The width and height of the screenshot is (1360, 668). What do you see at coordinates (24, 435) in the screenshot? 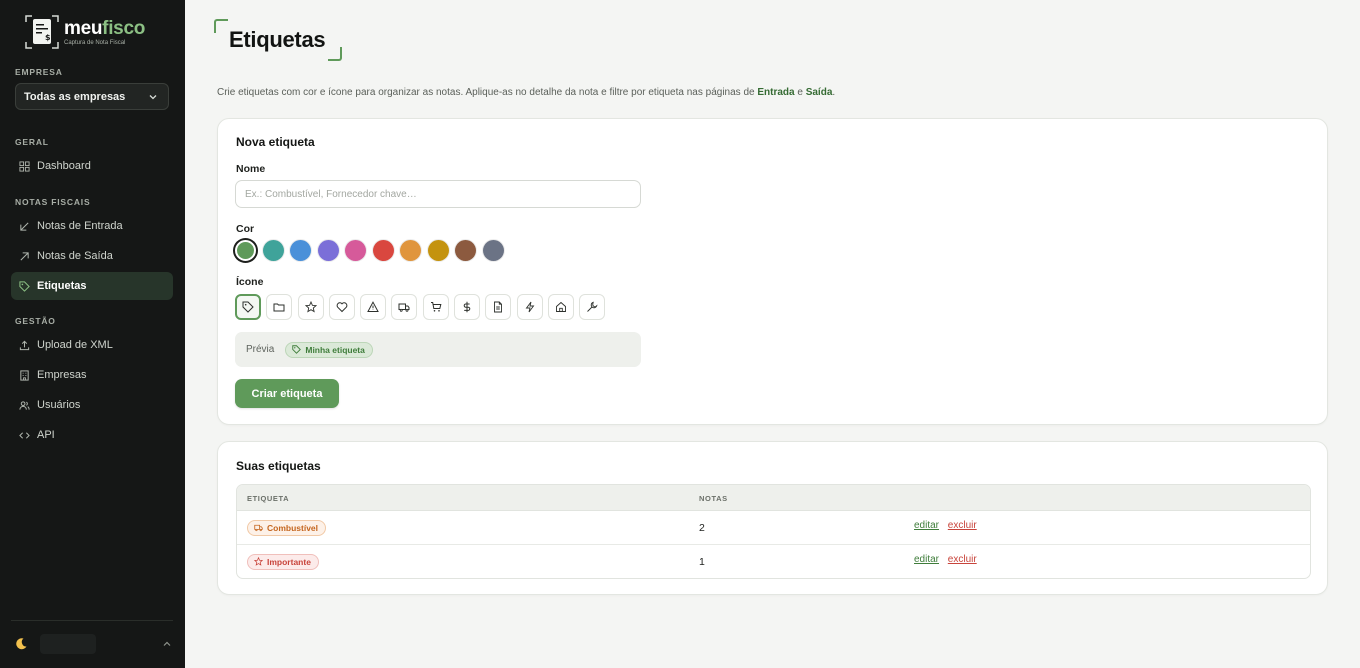
I see `code-icon` at bounding box center [24, 435].